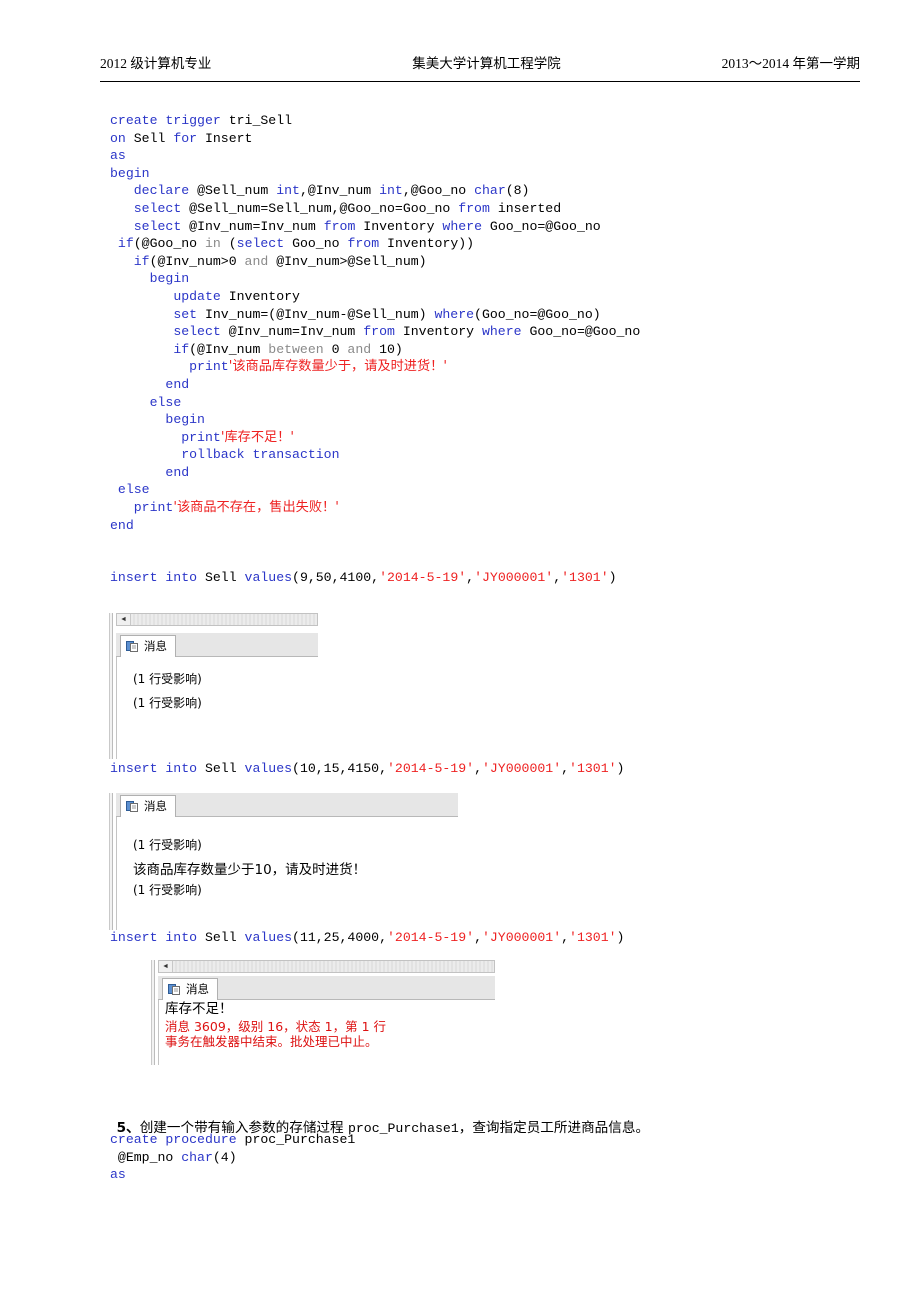 Image resolution: width=920 pixels, height=1302 pixels. I want to click on message-line: 库存不足！, so click(199, 1009).